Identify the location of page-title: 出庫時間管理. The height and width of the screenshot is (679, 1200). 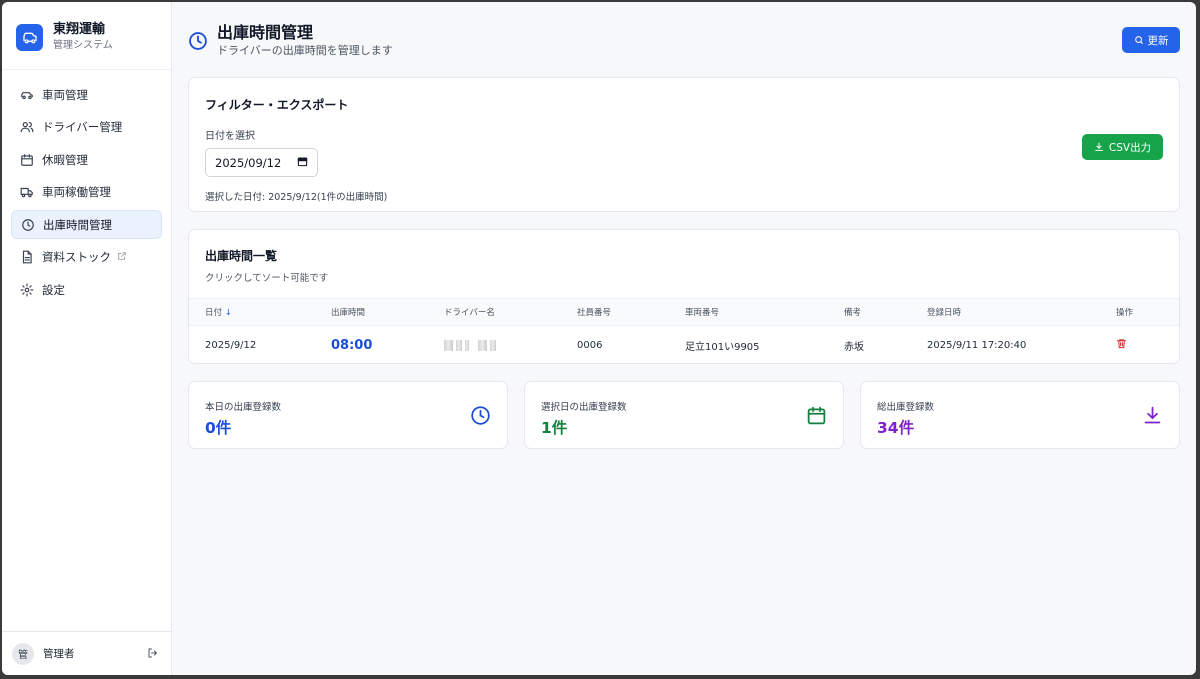
(265, 32).